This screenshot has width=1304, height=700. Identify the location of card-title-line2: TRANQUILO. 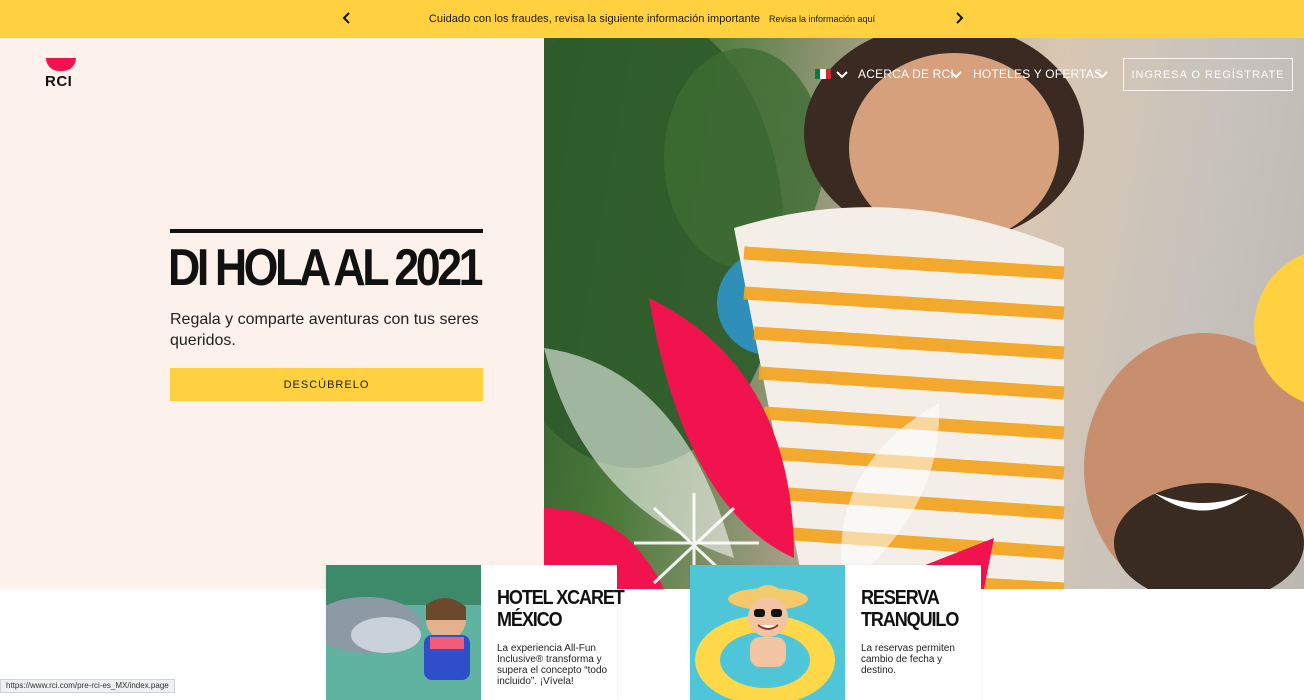
(910, 620).